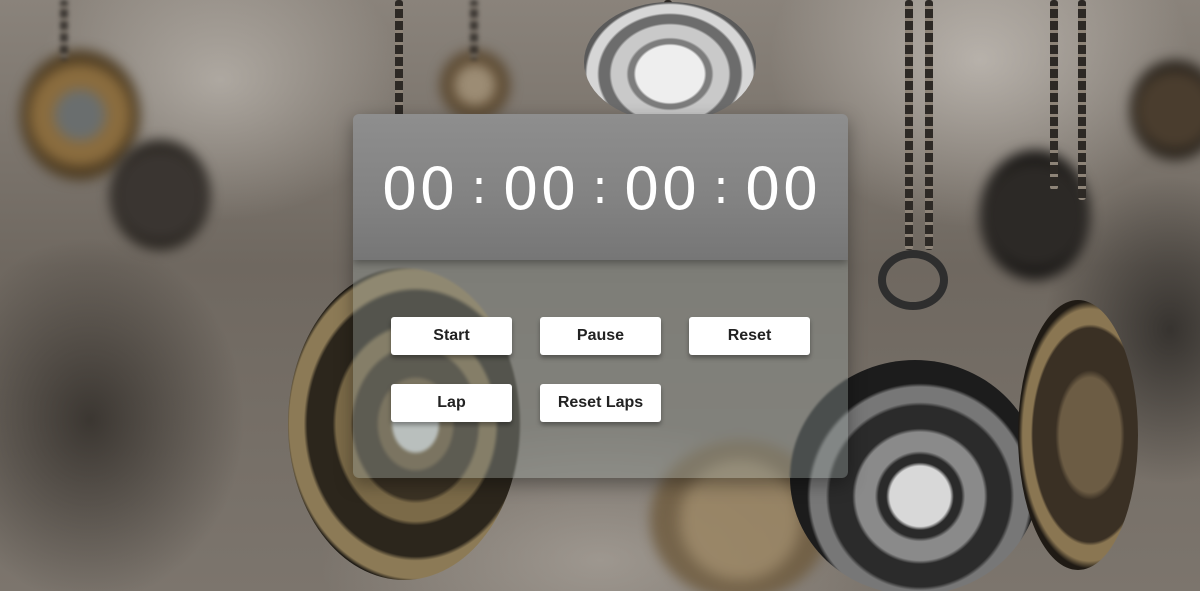 The height and width of the screenshot is (591, 1200). I want to click on seconds-value: 00, so click(661, 189).